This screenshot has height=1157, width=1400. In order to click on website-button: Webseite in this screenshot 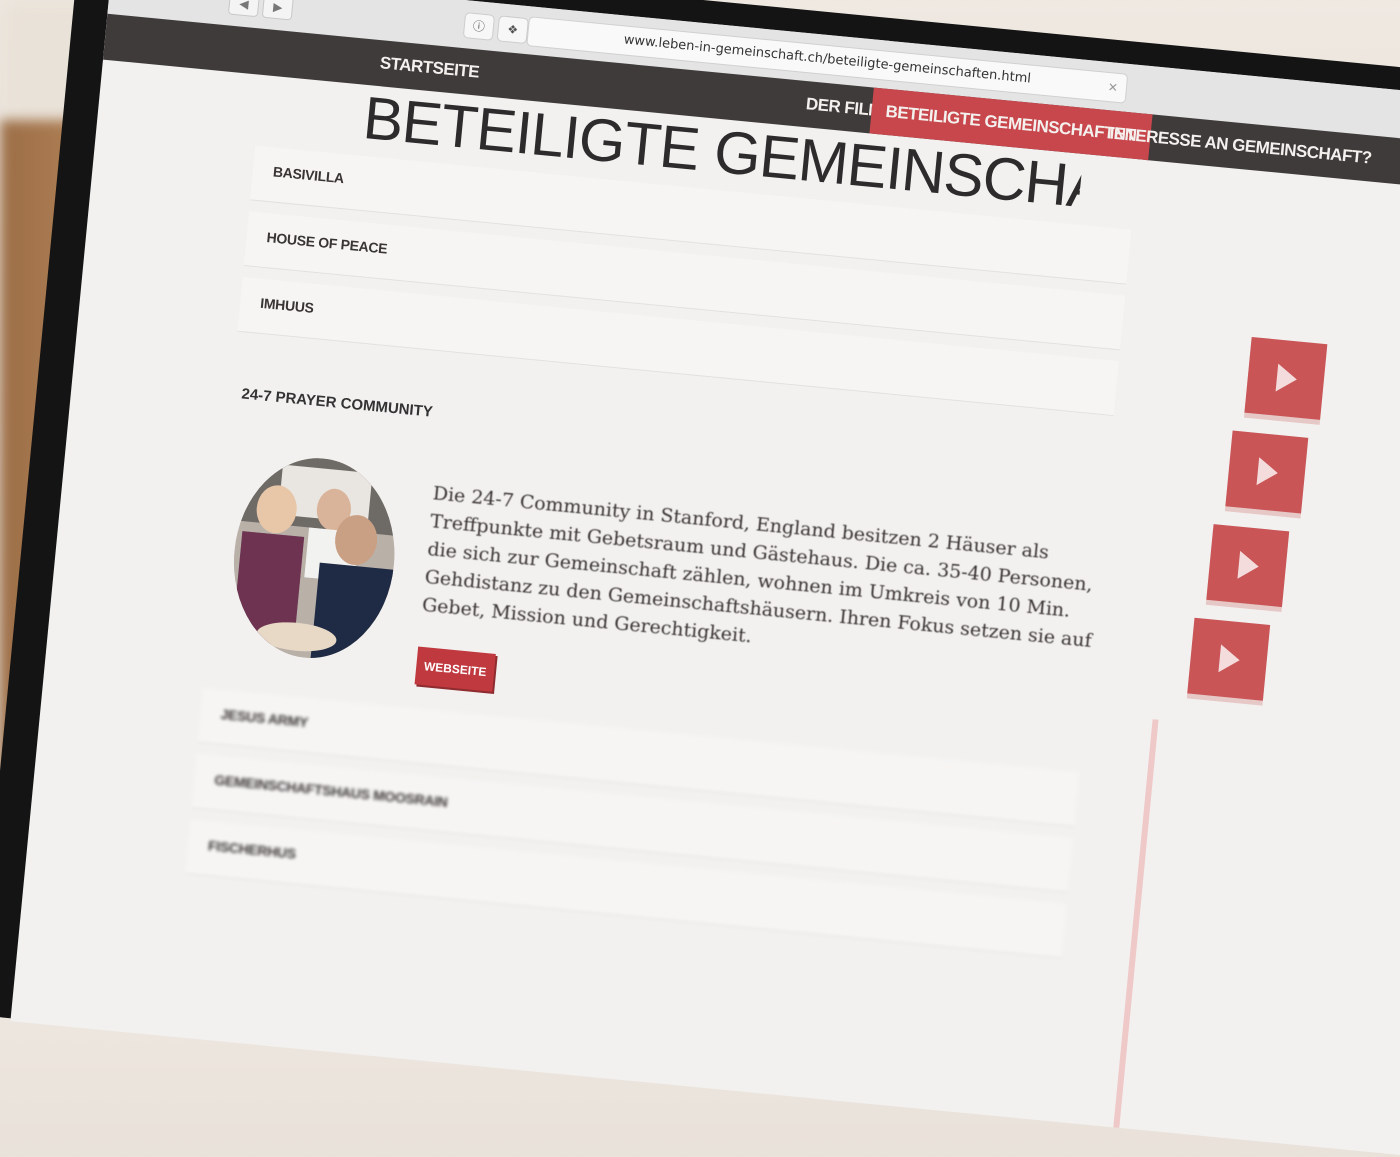, I will do `click(455, 669)`.